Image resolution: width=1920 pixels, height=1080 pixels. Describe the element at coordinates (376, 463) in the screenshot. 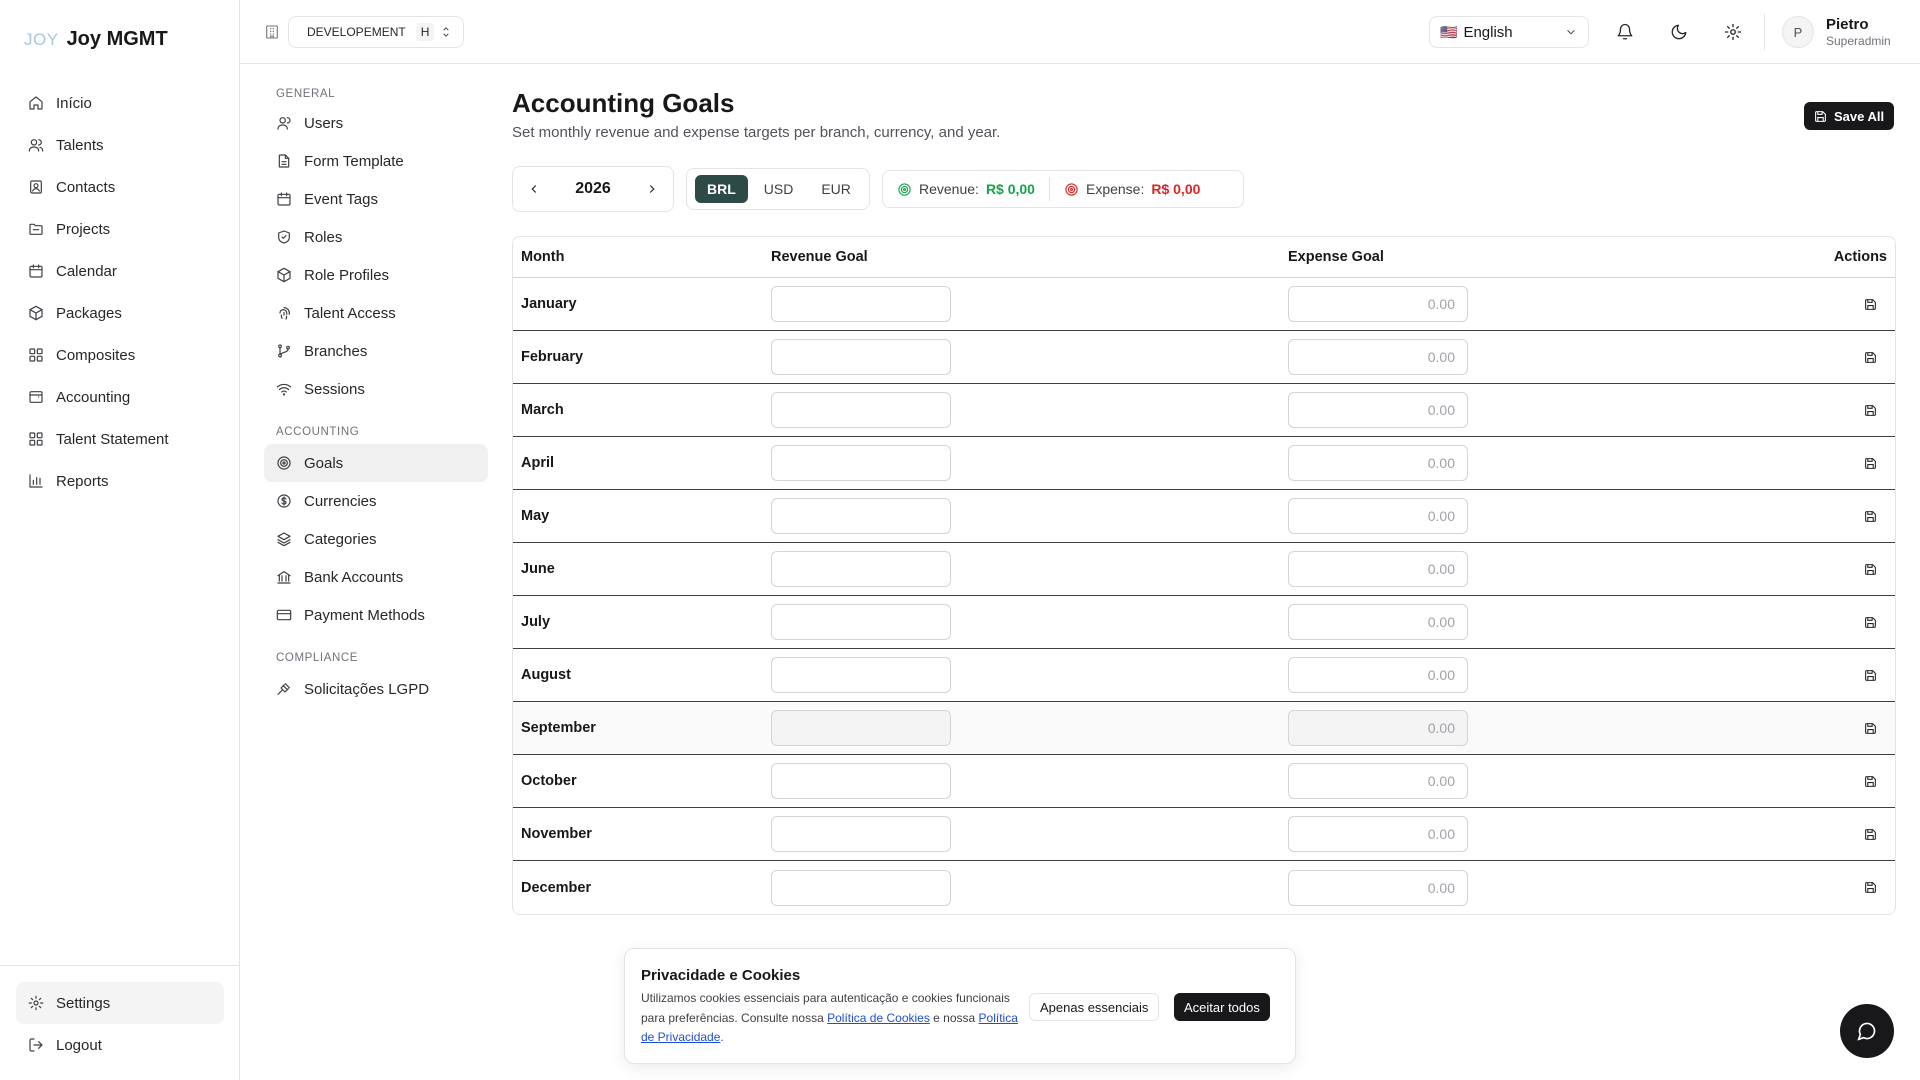

I see `subnav-item-goals: Goals` at that location.